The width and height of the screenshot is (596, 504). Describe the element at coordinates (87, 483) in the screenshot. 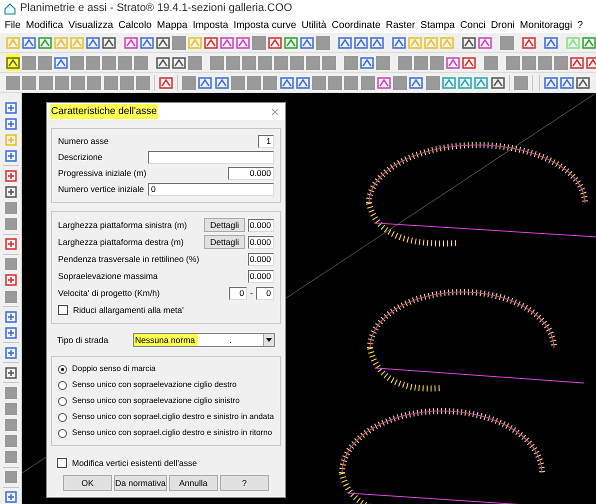

I see `dialog-button: OK` at that location.